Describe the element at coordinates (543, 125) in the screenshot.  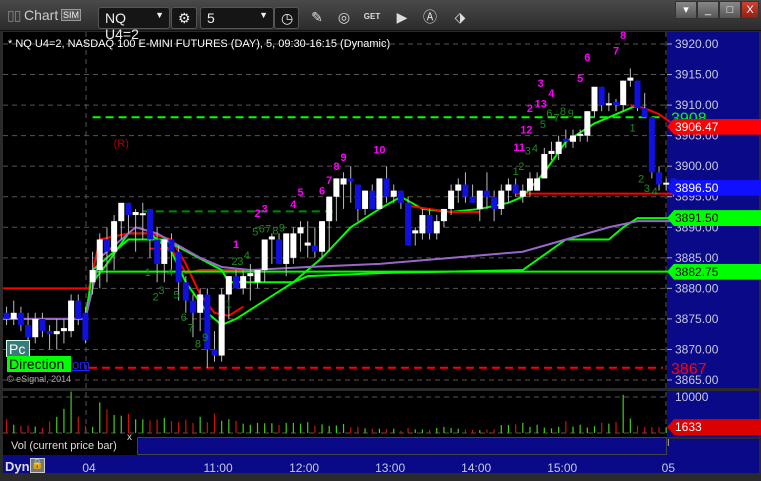
I see `td-count-label: 5` at that location.